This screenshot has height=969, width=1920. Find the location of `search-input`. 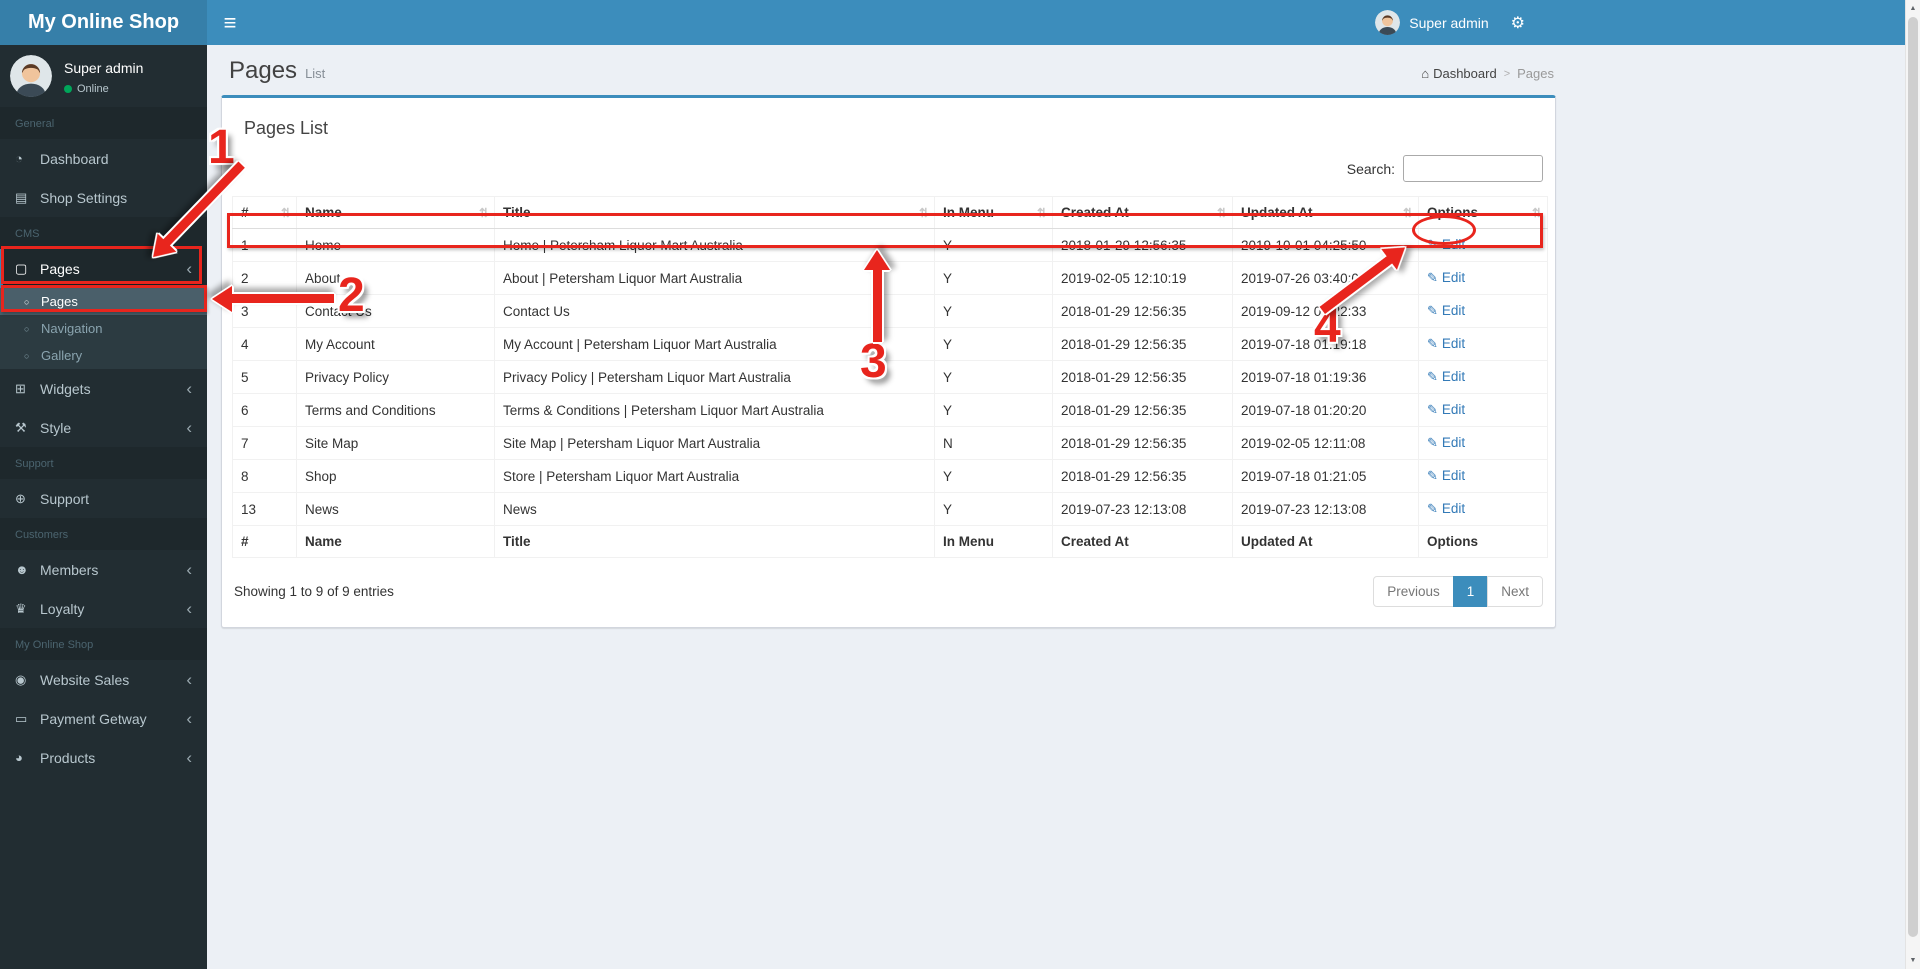

search-input is located at coordinates (1473, 168).